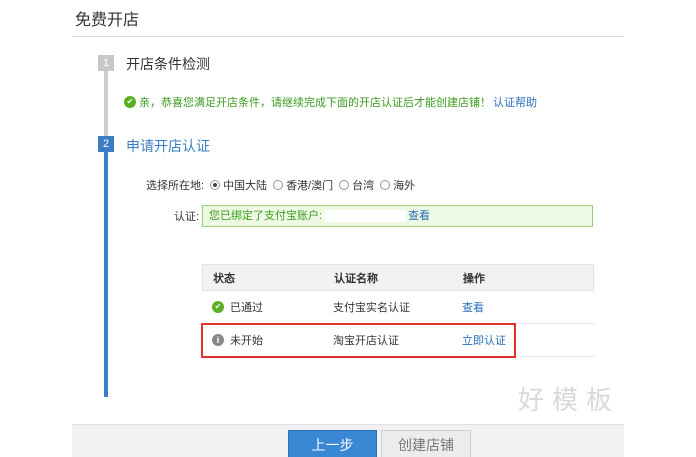 The image size is (696, 457). Describe the element at coordinates (107, 20) in the screenshot. I see `page-title: 免费开店` at that location.